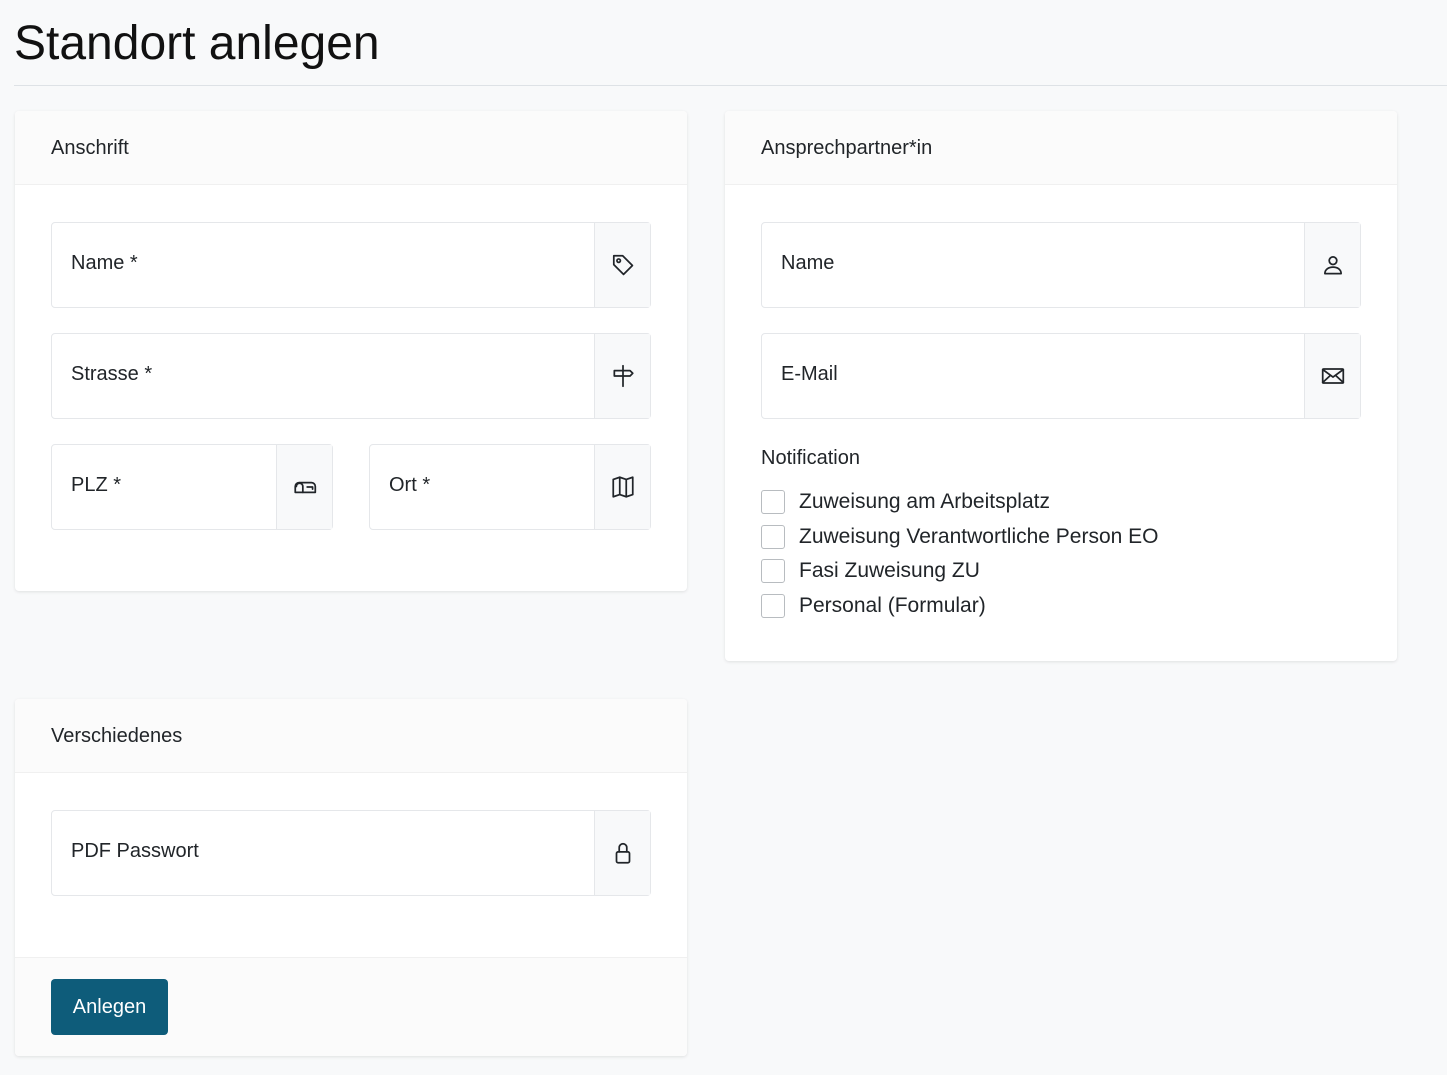 Image resolution: width=1447 pixels, height=1075 pixels. Describe the element at coordinates (979, 537) in the screenshot. I see `notification-option-label: Zuweisung Verantwortliche Person EO` at that location.